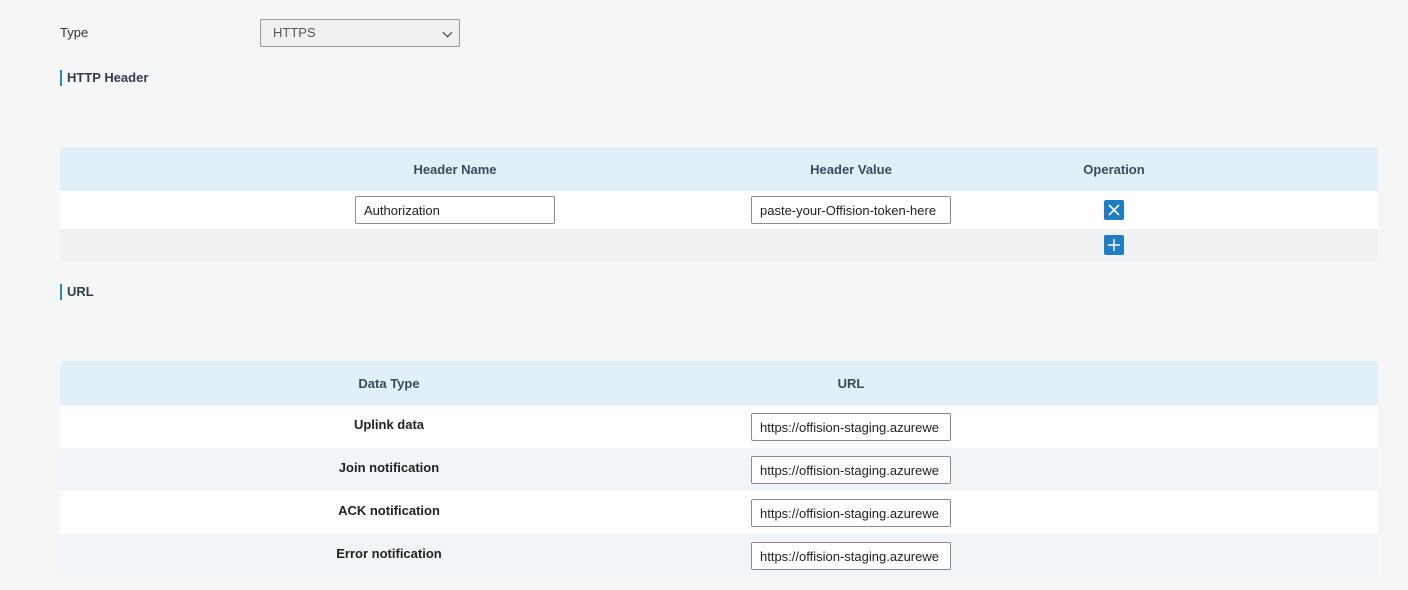 The width and height of the screenshot is (1408, 590). What do you see at coordinates (719, 383) in the screenshot?
I see `url-table-head: Data Type URL` at bounding box center [719, 383].